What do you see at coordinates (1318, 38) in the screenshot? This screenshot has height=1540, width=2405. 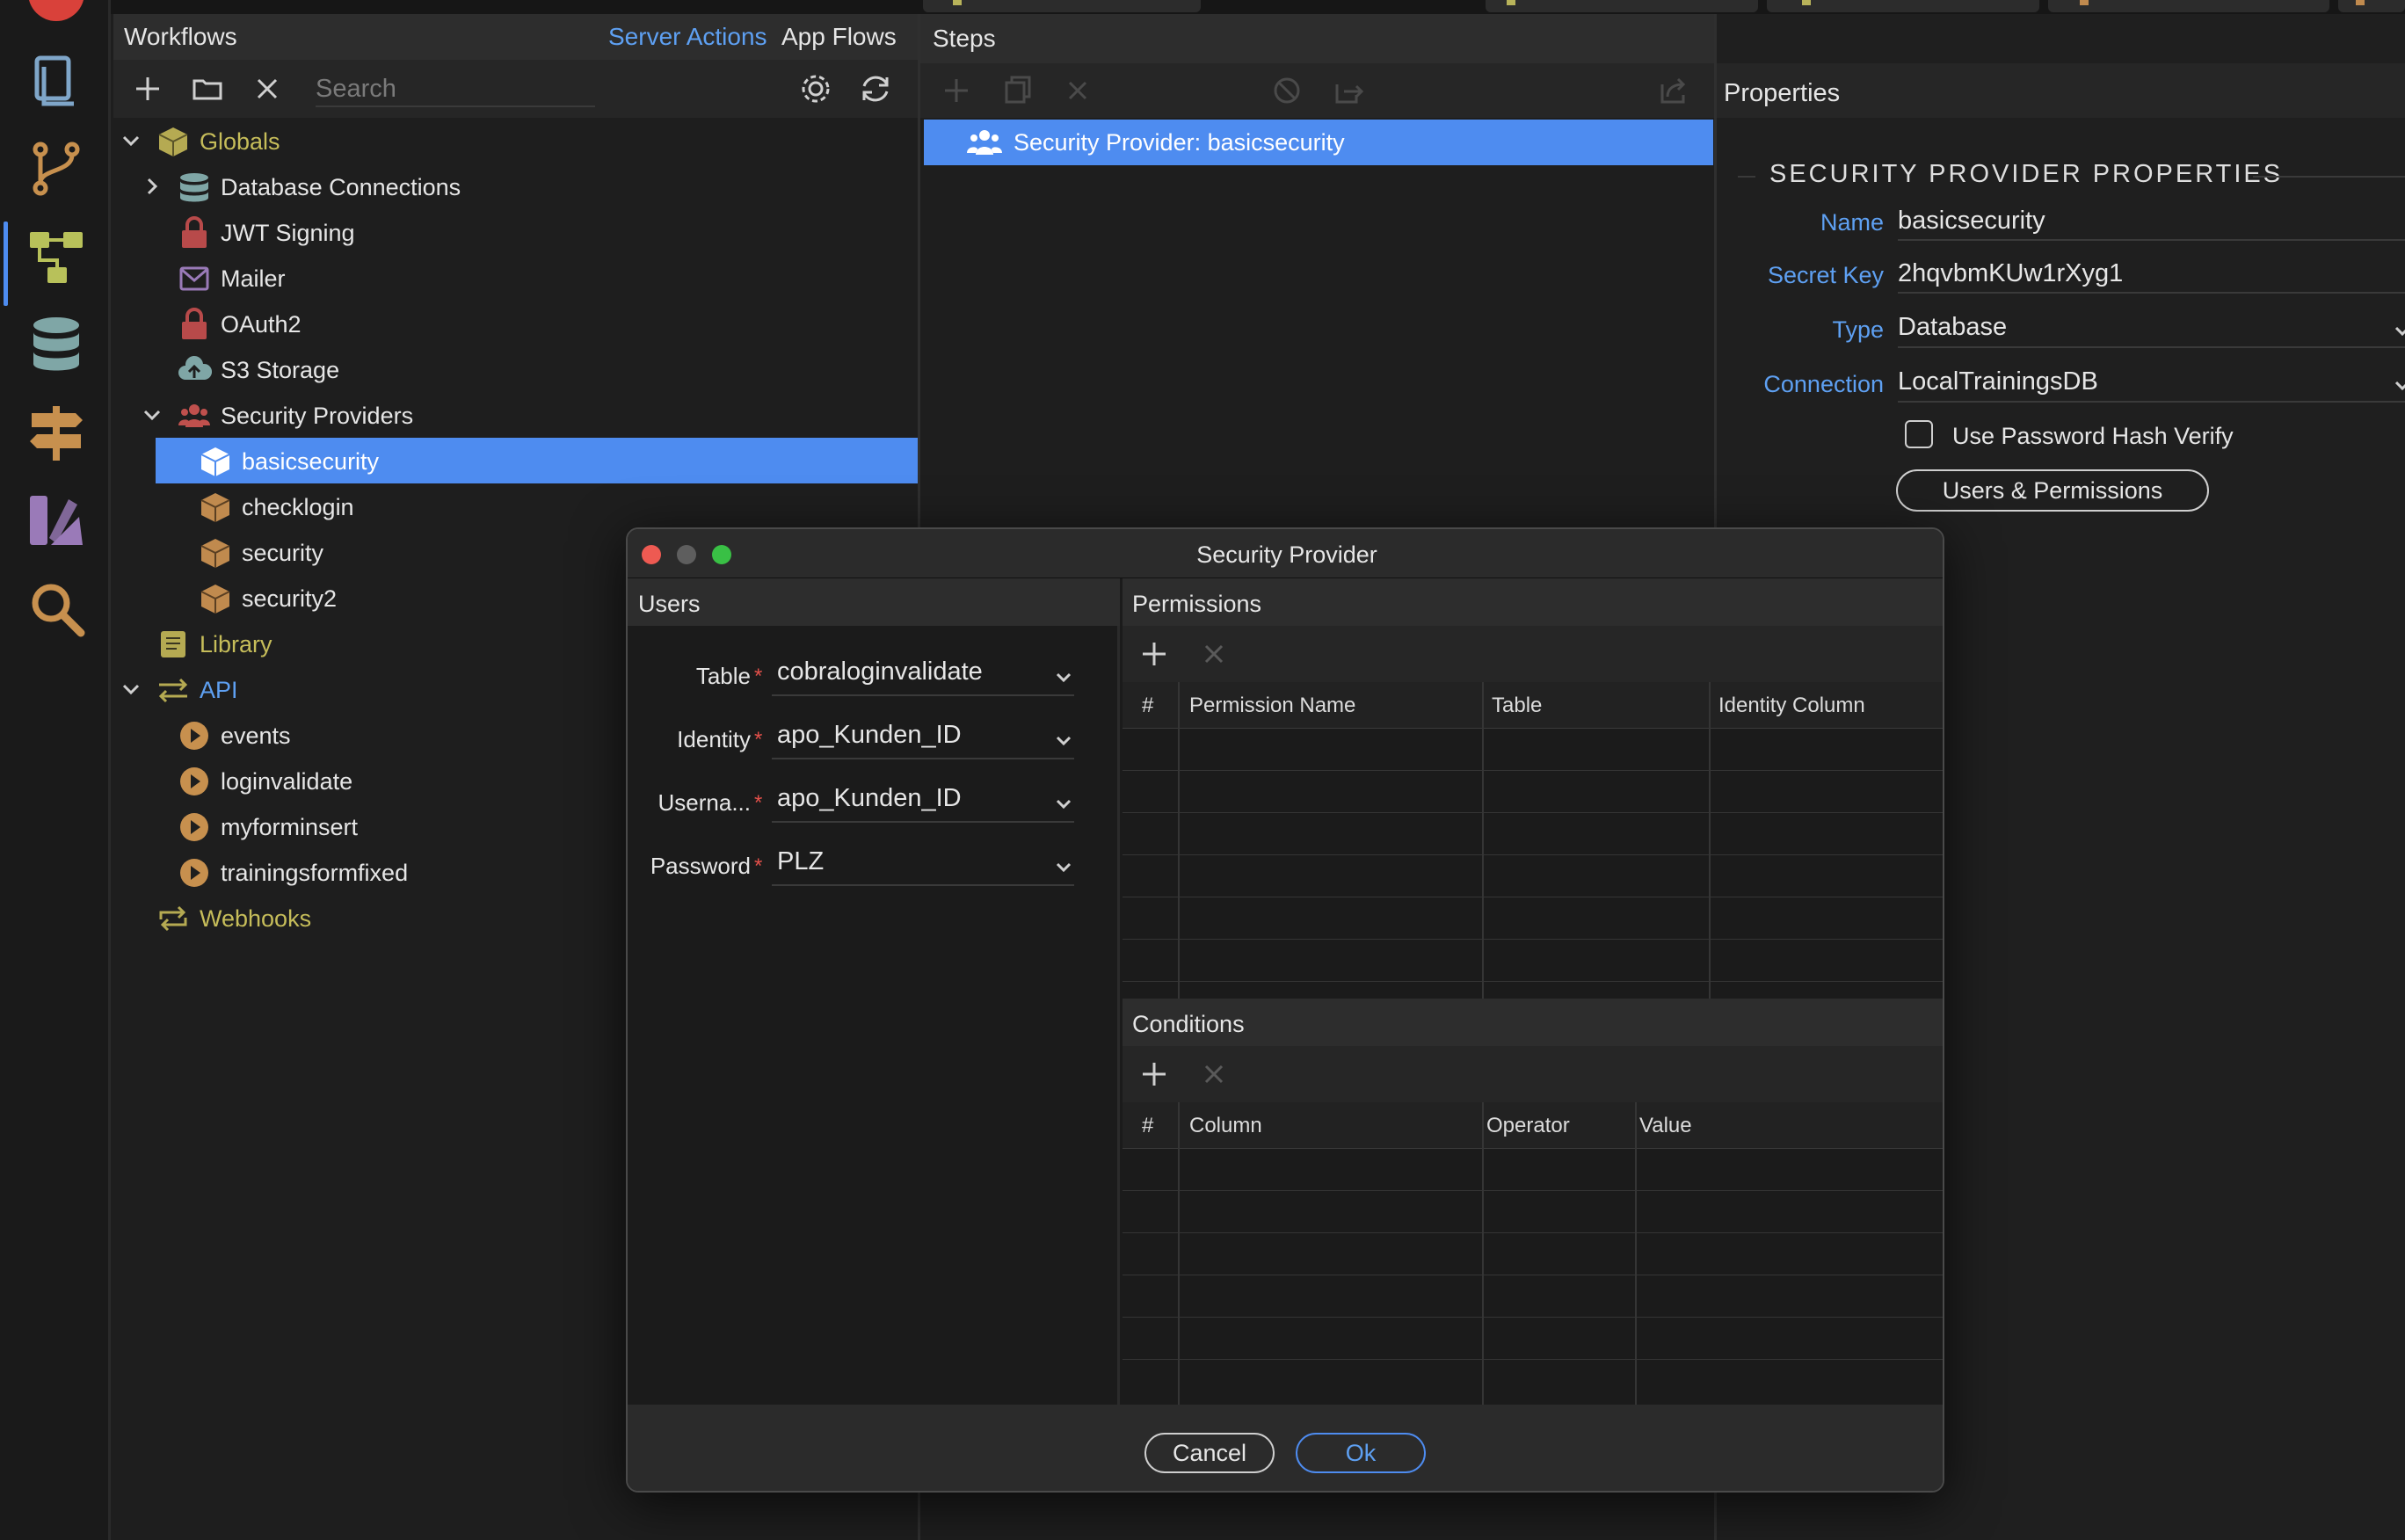 I see `steps-header` at bounding box center [1318, 38].